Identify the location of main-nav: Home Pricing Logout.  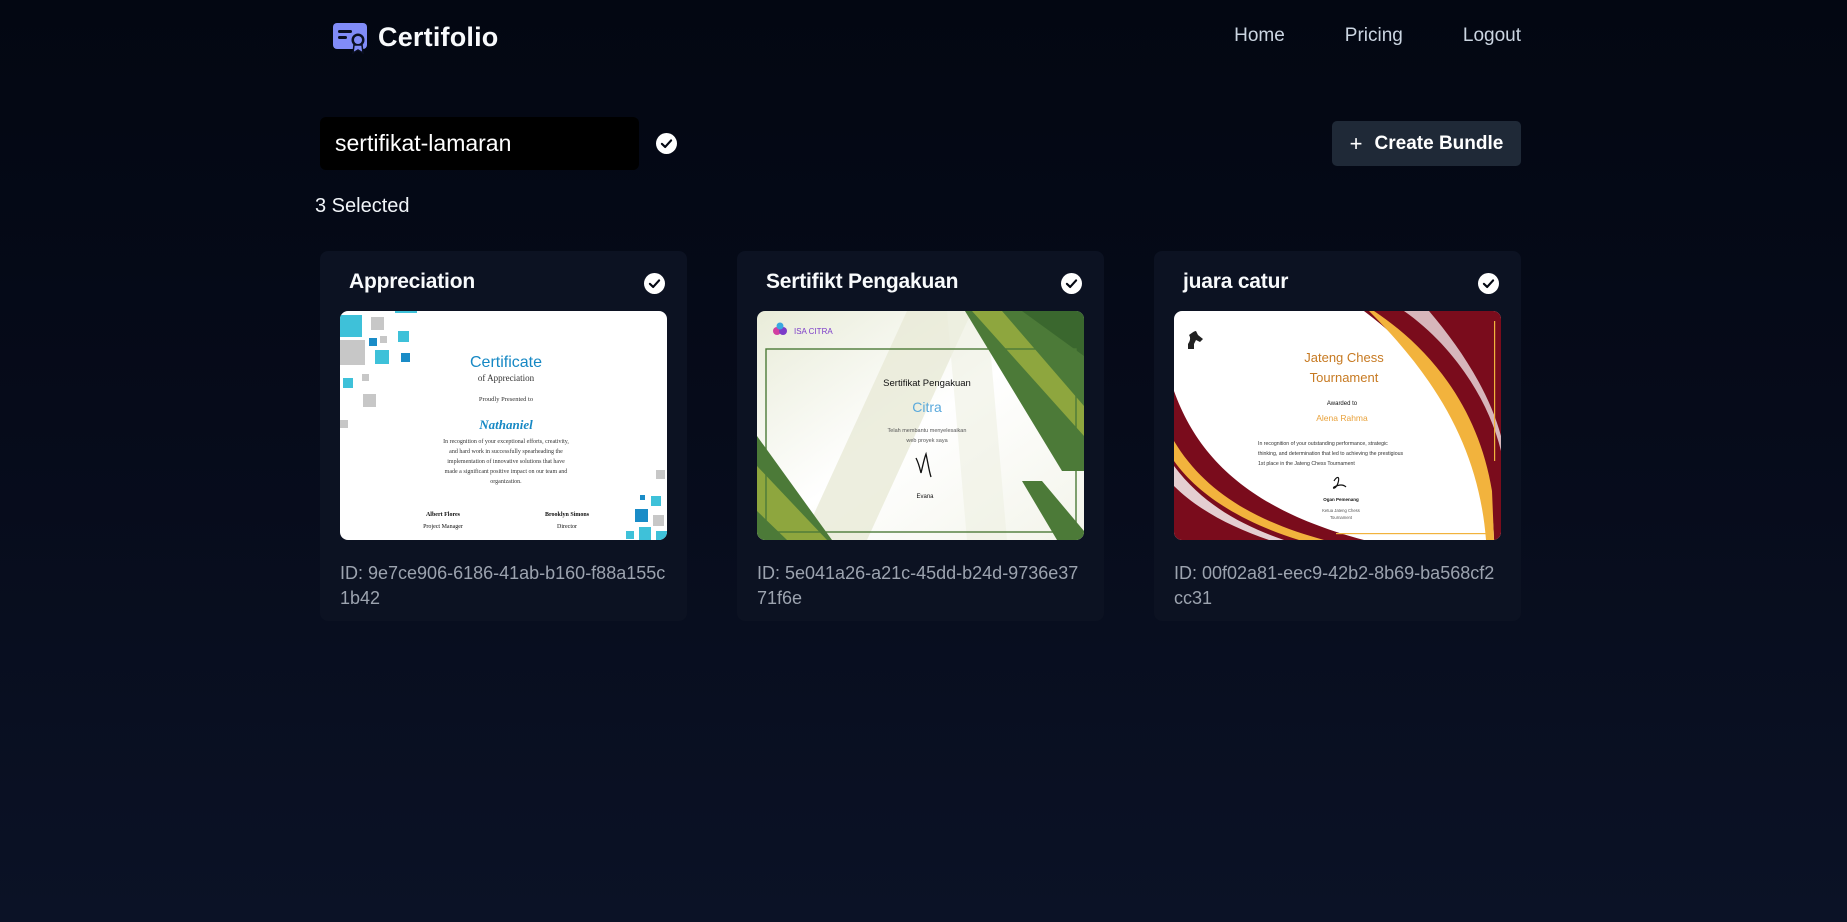
(1377, 36).